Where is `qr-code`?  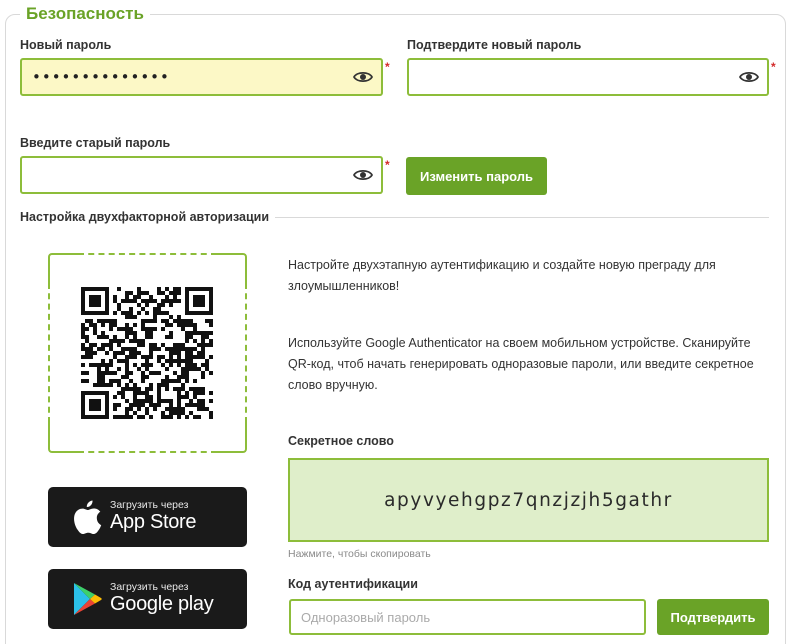 qr-code is located at coordinates (147, 353).